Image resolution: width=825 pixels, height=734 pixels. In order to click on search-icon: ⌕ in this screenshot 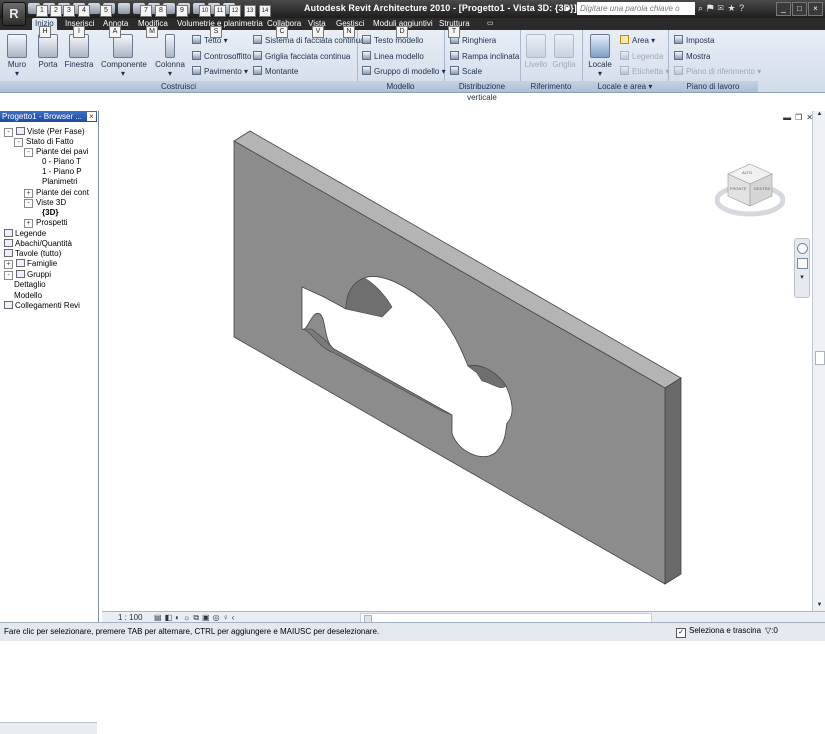, I will do `click(702, 8)`.